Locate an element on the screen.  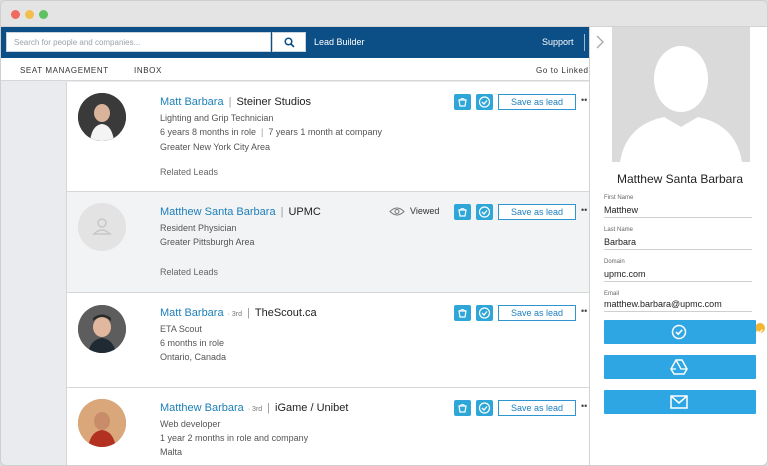
lead-company: UPMC is located at coordinates (304, 212).